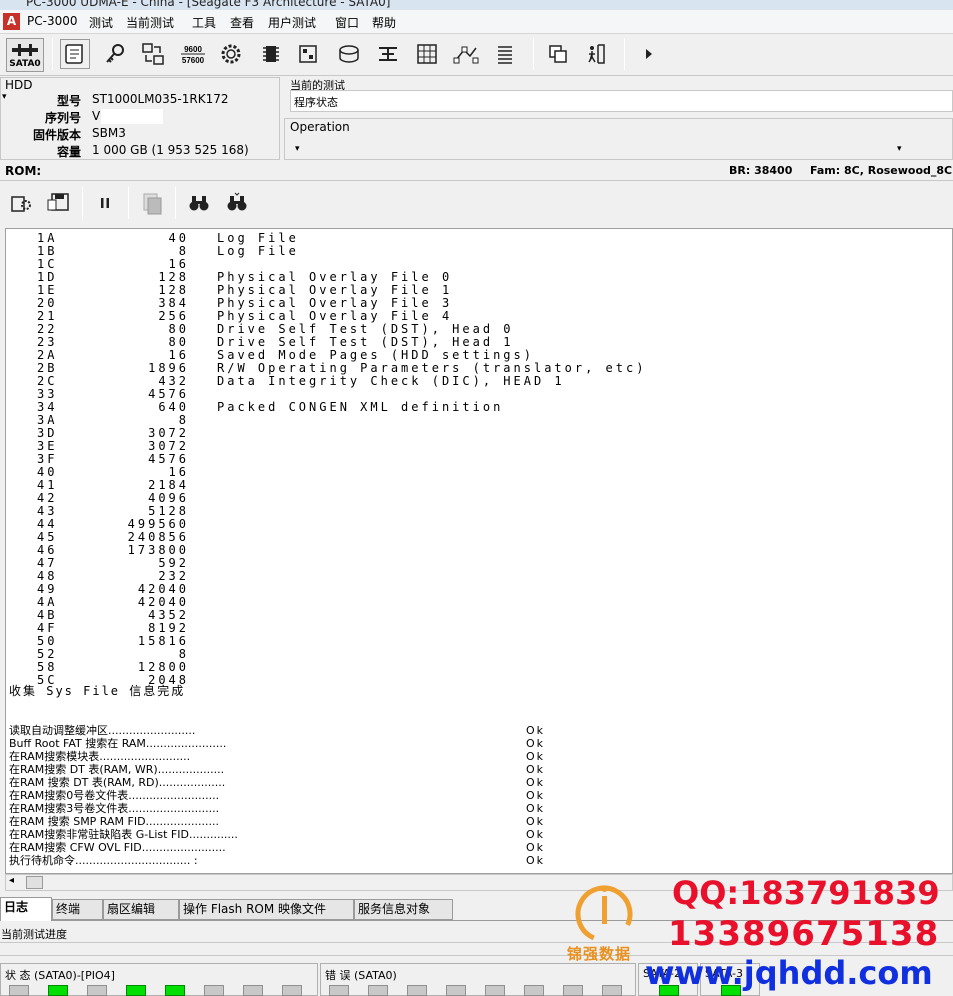 The image size is (953, 996). I want to click on family-readout: Fam: 8C, Rosewood_8C, so click(881, 170).